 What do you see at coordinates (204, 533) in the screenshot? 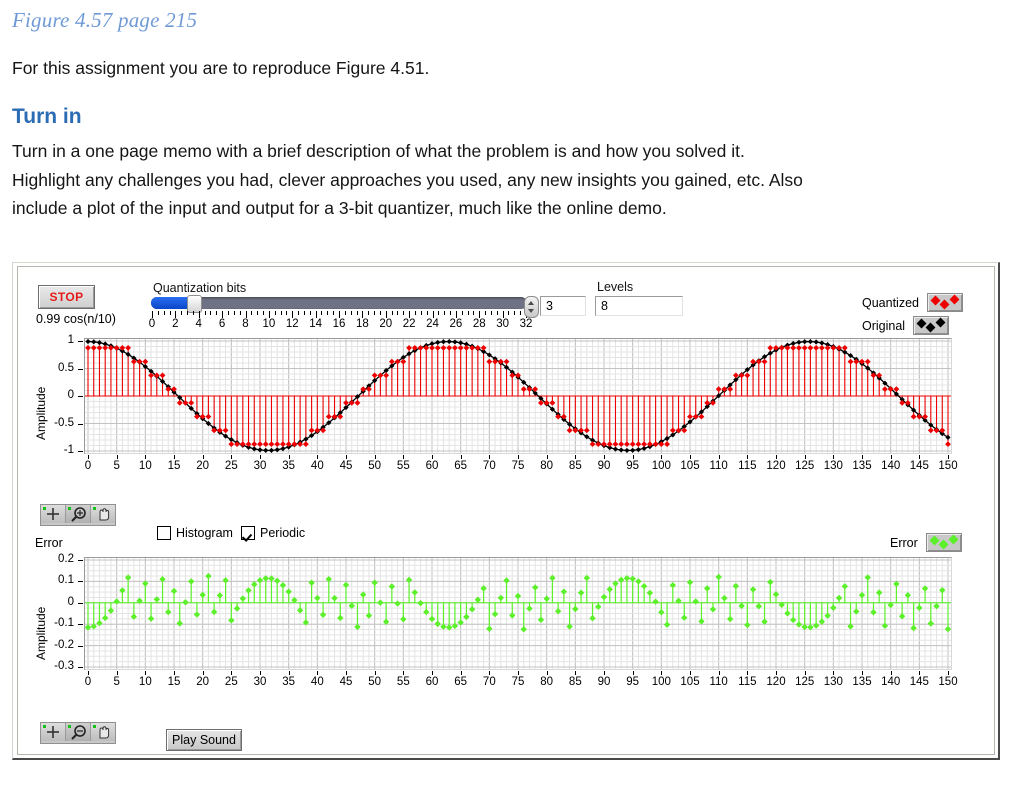
I see `histogram-label: Histogram` at bounding box center [204, 533].